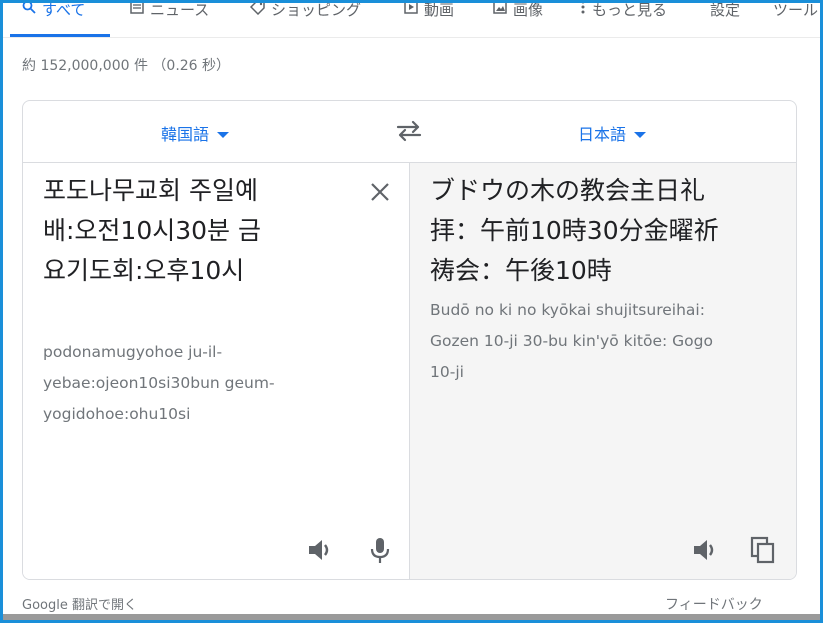  Describe the element at coordinates (411, 618) in the screenshot. I see `window-bottom-edge` at that location.